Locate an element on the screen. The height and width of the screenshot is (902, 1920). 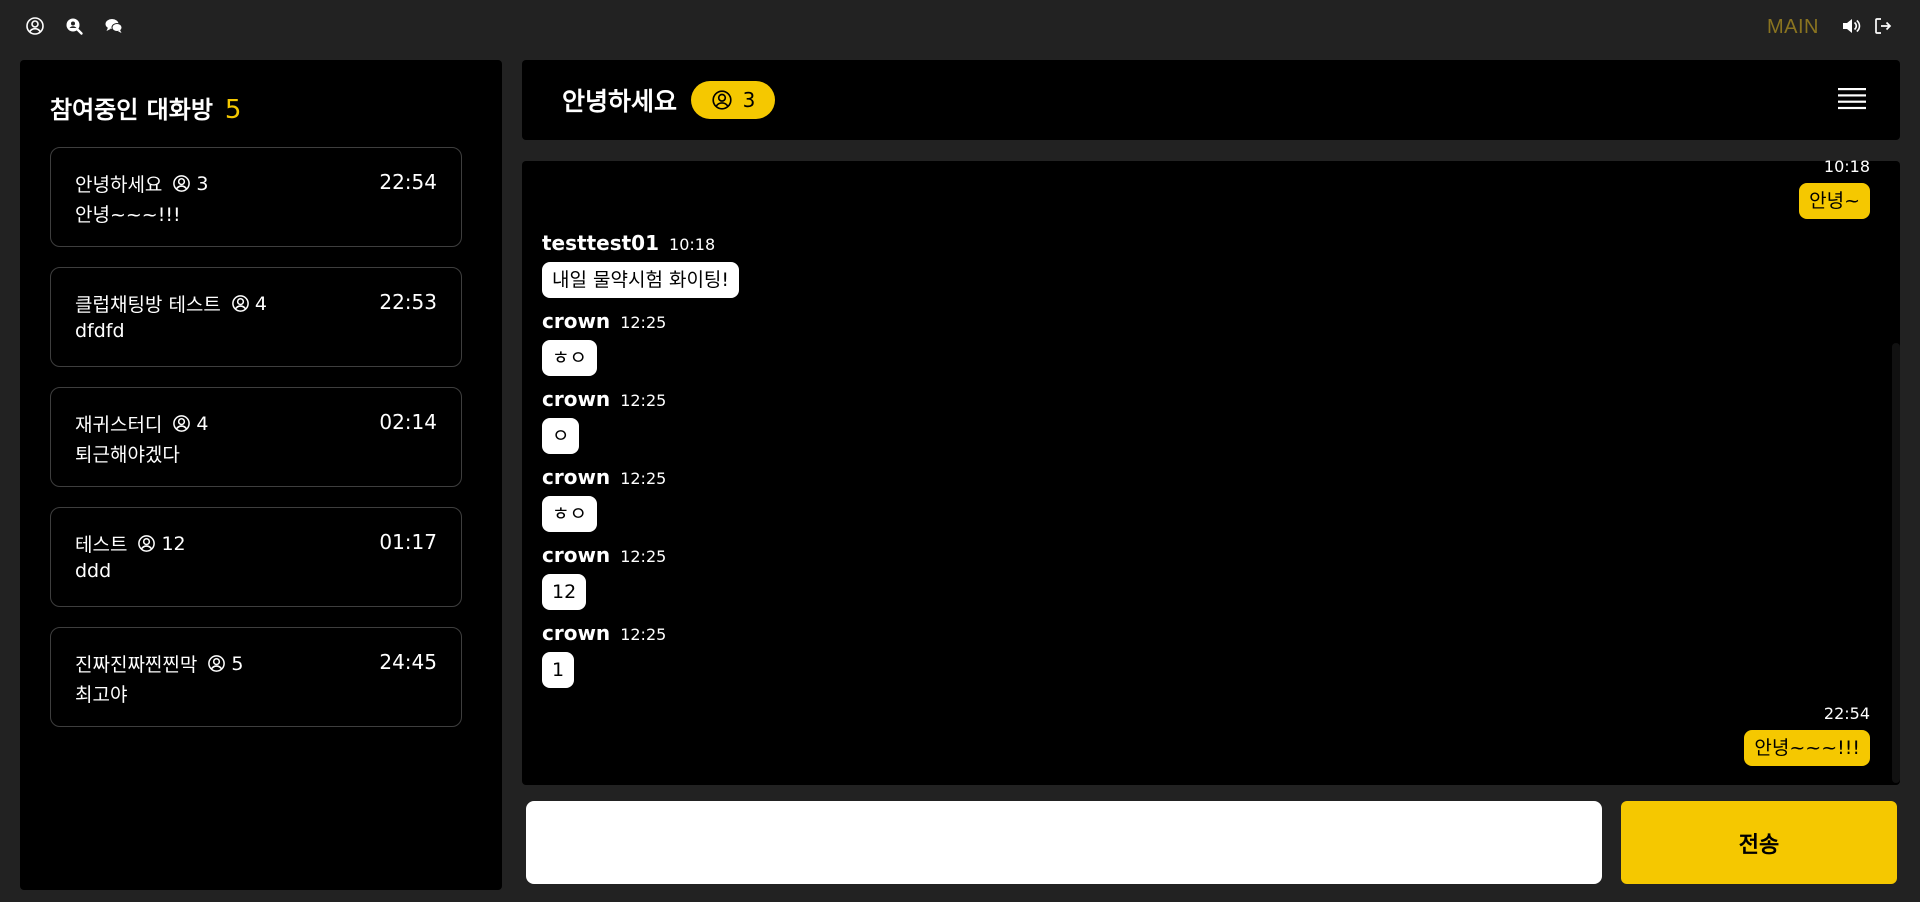
message-meta: testtest01 10:18 is located at coordinates (628, 243).